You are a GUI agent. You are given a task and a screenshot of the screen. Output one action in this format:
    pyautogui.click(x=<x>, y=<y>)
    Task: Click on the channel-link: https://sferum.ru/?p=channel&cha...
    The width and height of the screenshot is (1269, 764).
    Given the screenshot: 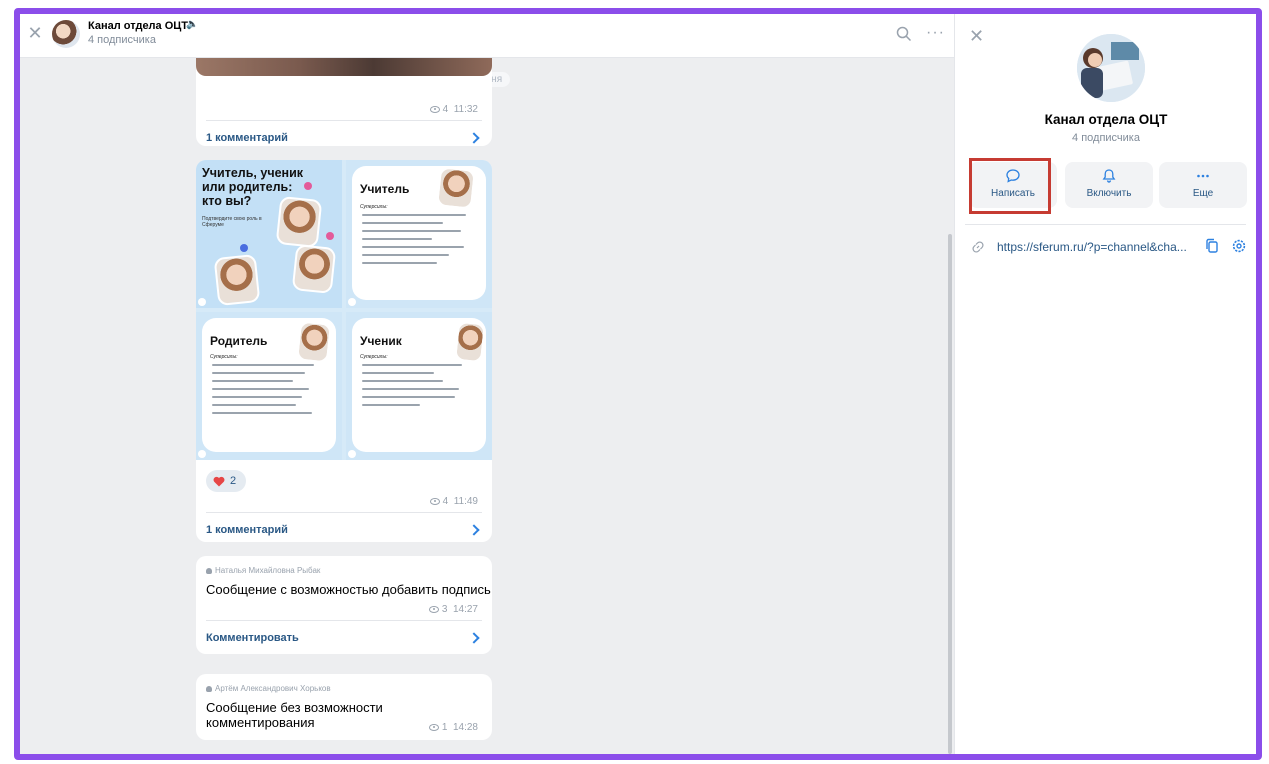 What is the action you would take?
    pyautogui.click(x=1092, y=247)
    